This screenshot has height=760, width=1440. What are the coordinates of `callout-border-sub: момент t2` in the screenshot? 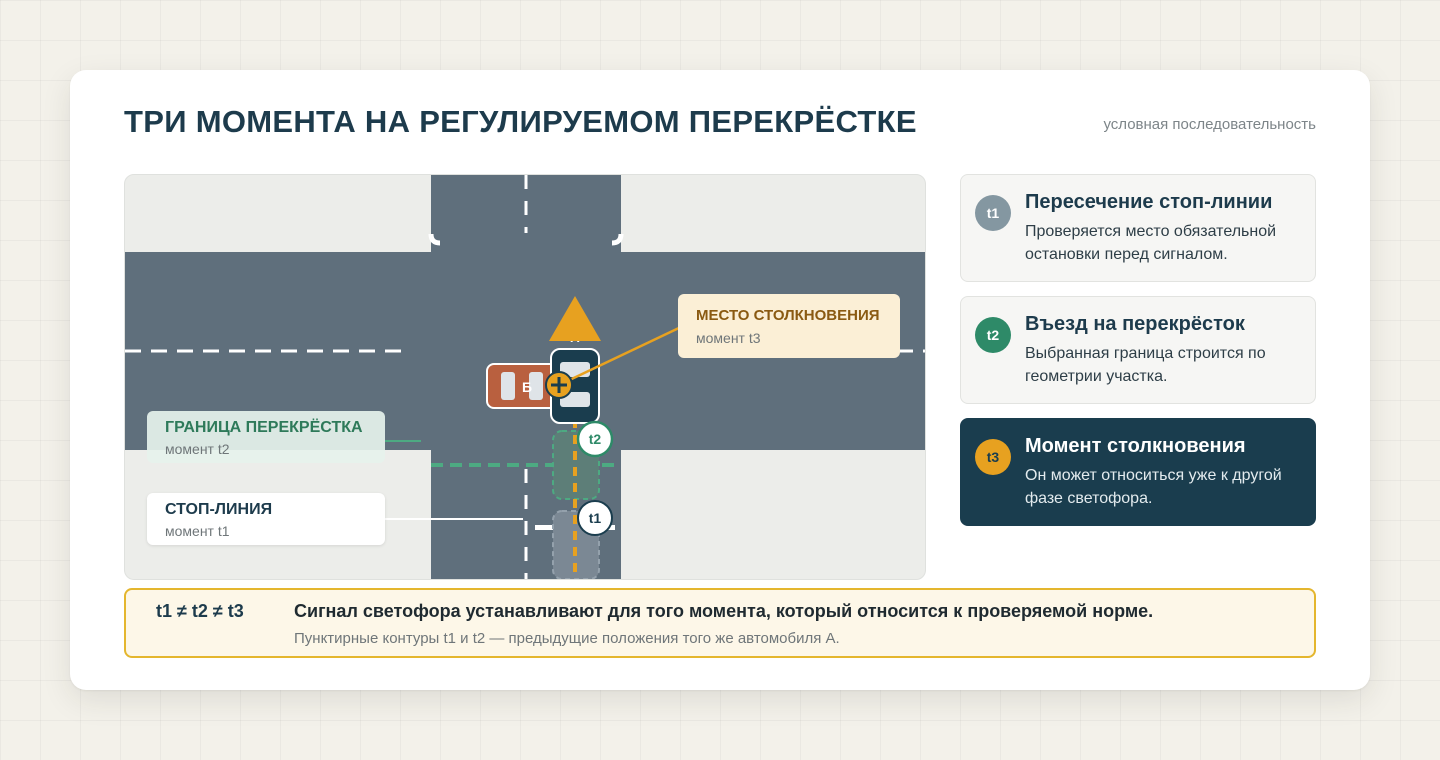 It's located at (197, 449).